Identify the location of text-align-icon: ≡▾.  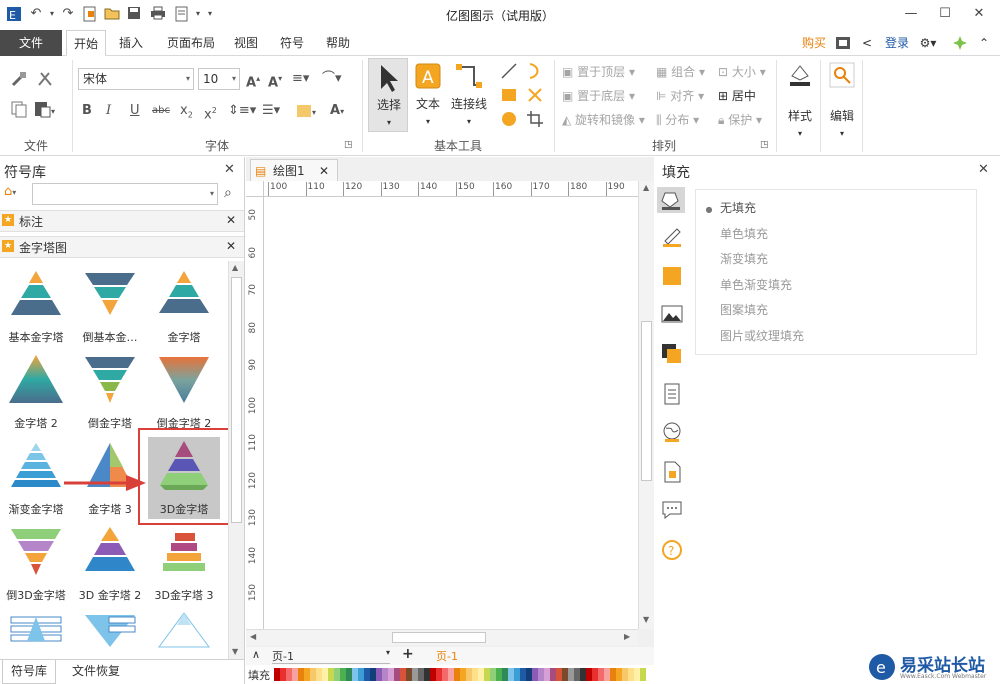
(300, 79).